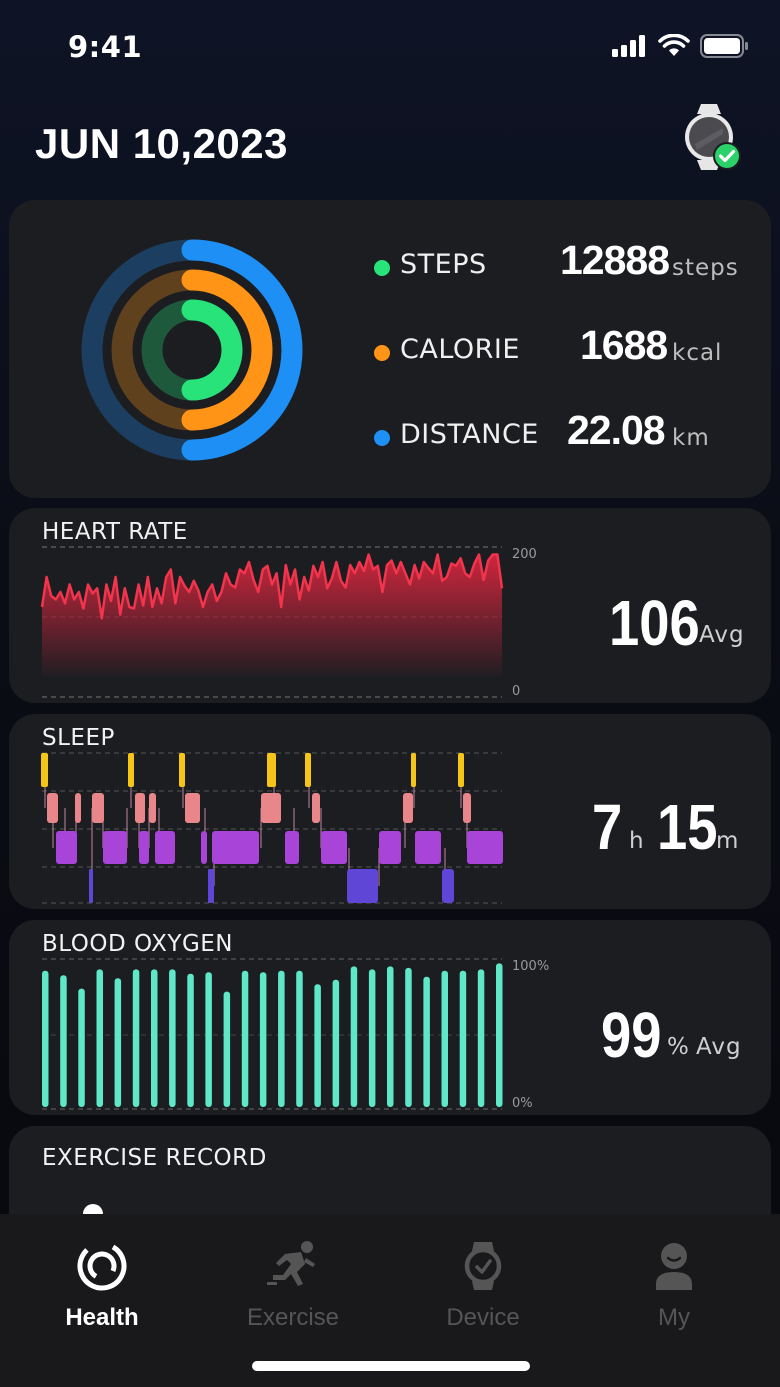 The height and width of the screenshot is (1387, 780). What do you see at coordinates (628, 46) in the screenshot?
I see `cellular-signal-icon` at bounding box center [628, 46].